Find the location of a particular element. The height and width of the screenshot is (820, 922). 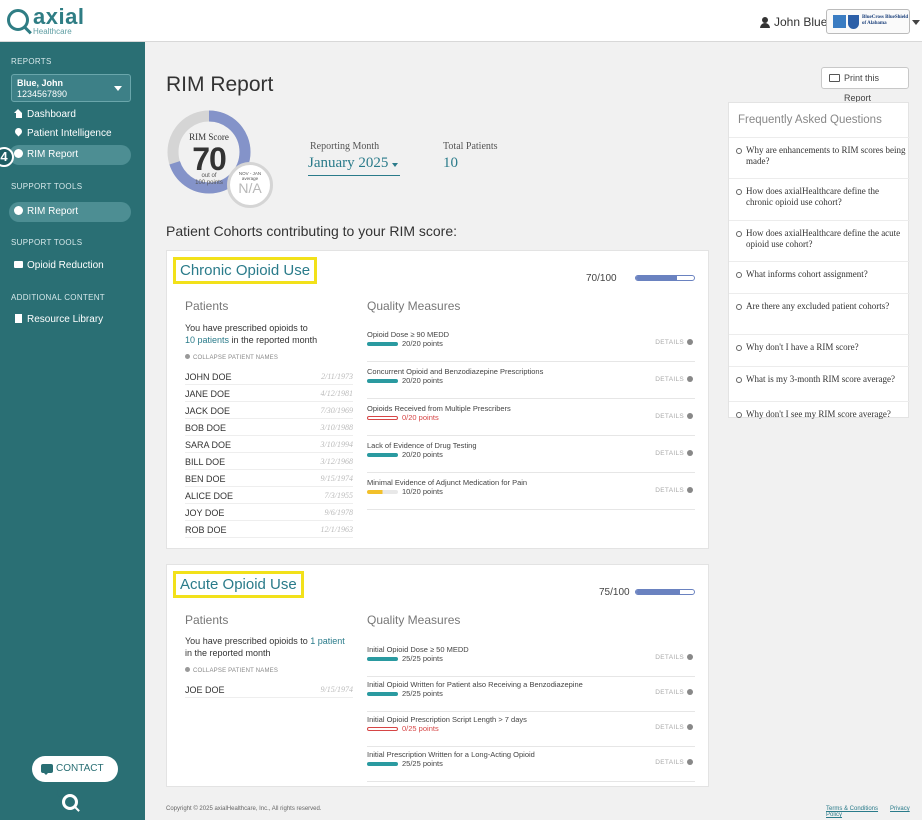

faq-item: What is my 3-month RIM score average? is located at coordinates (819, 383).